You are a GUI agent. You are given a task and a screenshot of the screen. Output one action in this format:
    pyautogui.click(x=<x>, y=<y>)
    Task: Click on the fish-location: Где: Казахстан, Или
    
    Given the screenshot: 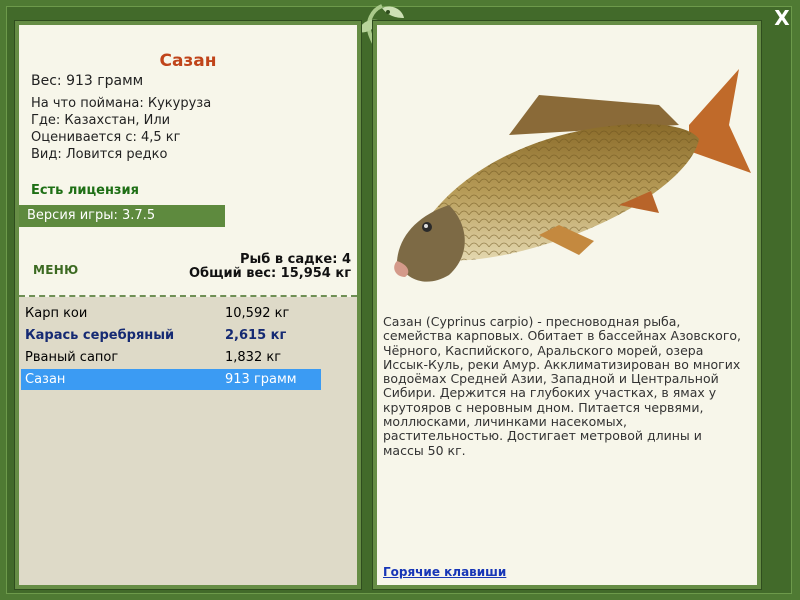 What is the action you would take?
    pyautogui.click(x=101, y=120)
    